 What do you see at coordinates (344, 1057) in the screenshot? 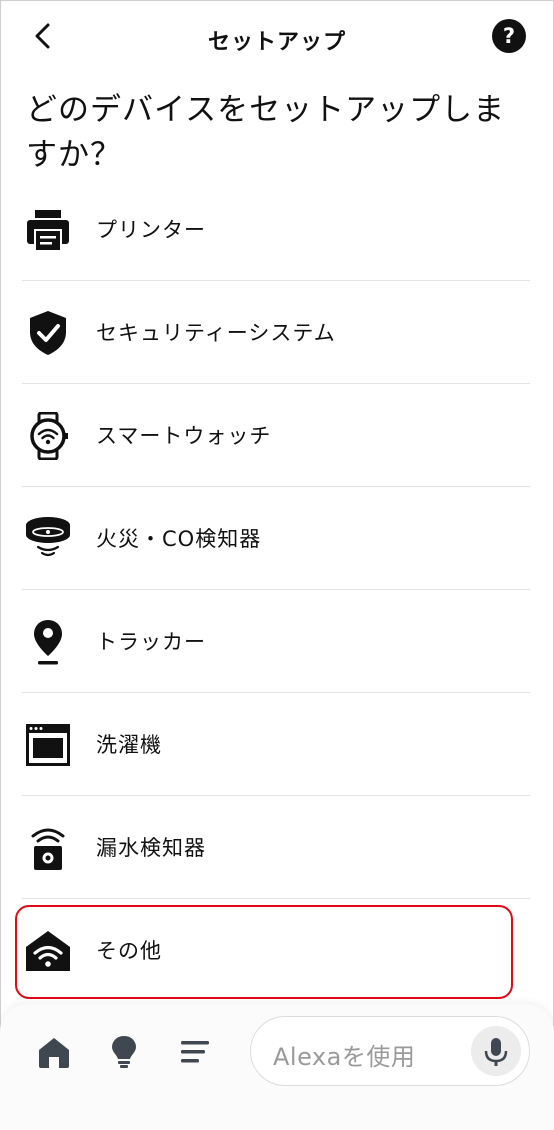
I see `alexa-placeholder: Alexaを使用` at bounding box center [344, 1057].